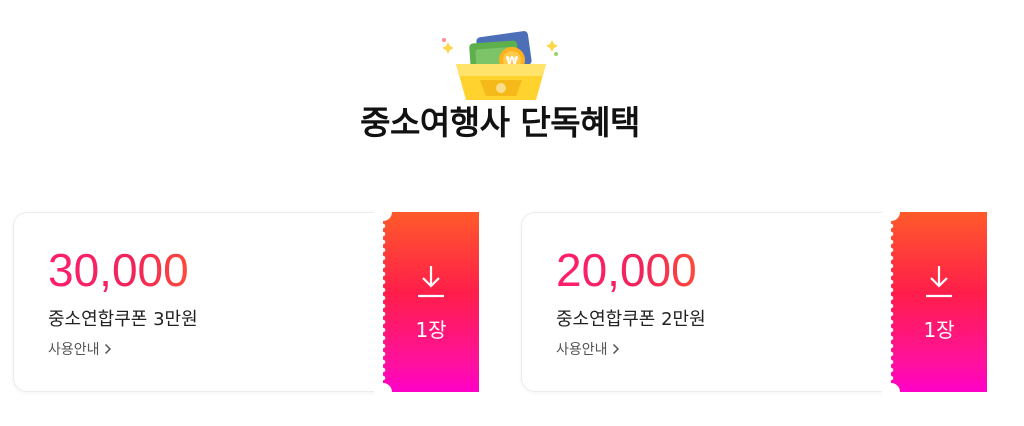  Describe the element at coordinates (118, 270) in the screenshot. I see `coupon-amount: 30,000` at that location.